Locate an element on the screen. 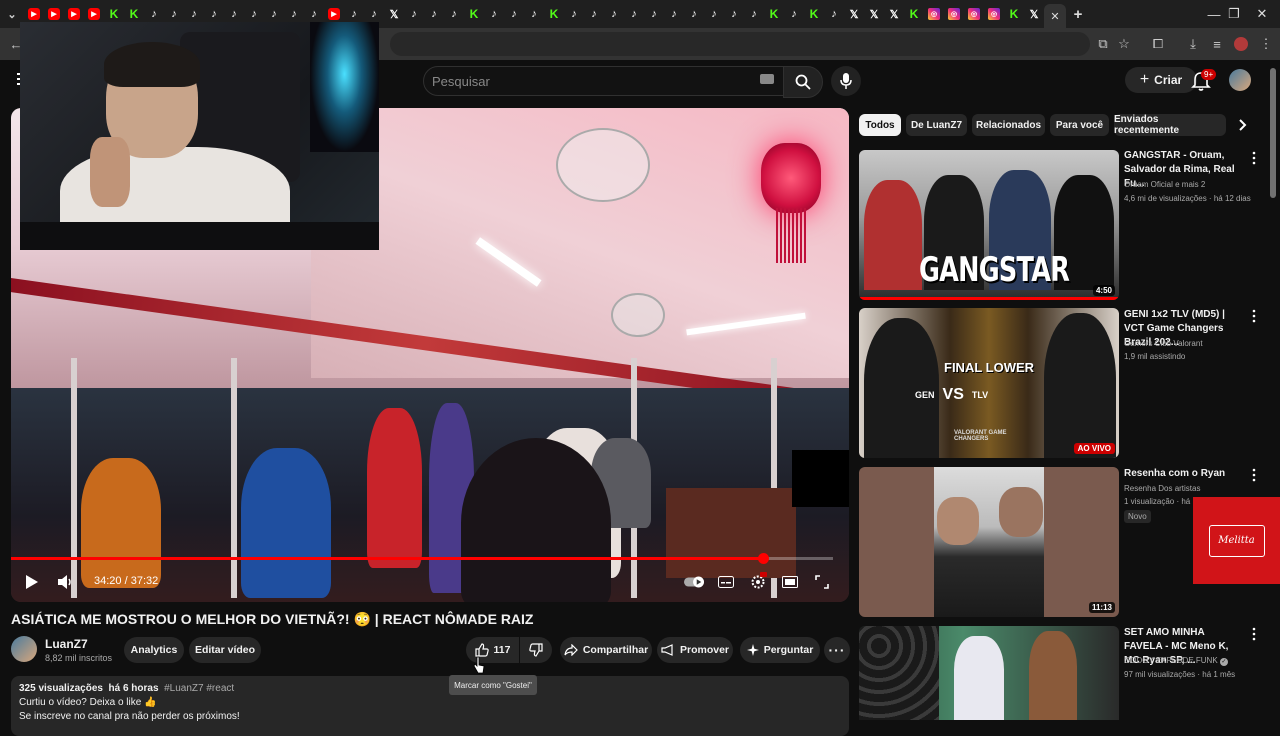 The height and width of the screenshot is (736, 1280). theater-mode-button is located at coordinates (790, 582).